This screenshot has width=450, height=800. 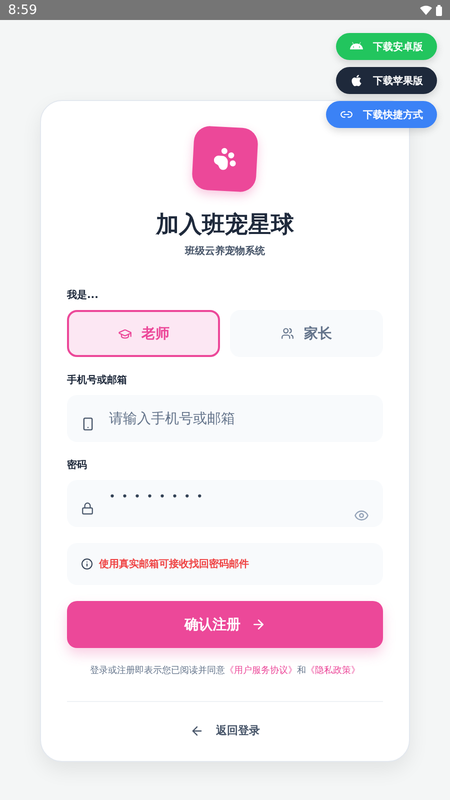 What do you see at coordinates (306, 333) in the screenshot?
I see `role-option: 家长` at bounding box center [306, 333].